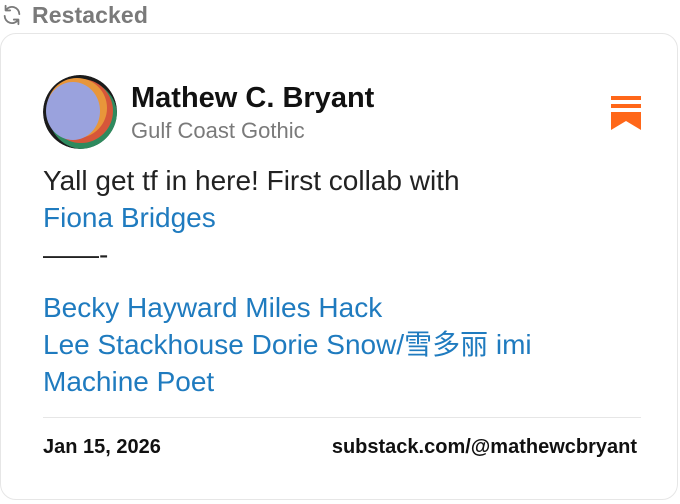 The image size is (680, 504). I want to click on mention-links-line: Becky Hayward Miles Hack, so click(343, 307).